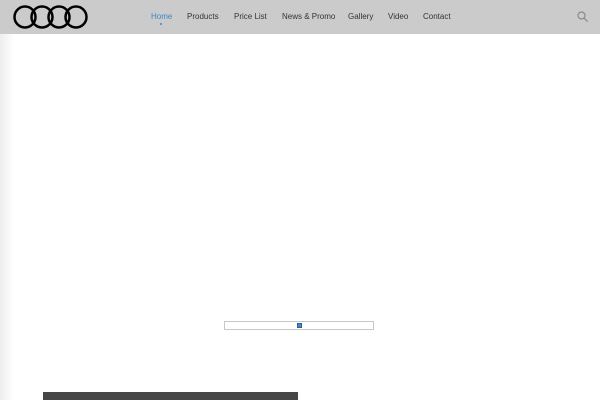 Image resolution: width=600 pixels, height=400 pixels. I want to click on nav-gallery: Gallery, so click(360, 17).